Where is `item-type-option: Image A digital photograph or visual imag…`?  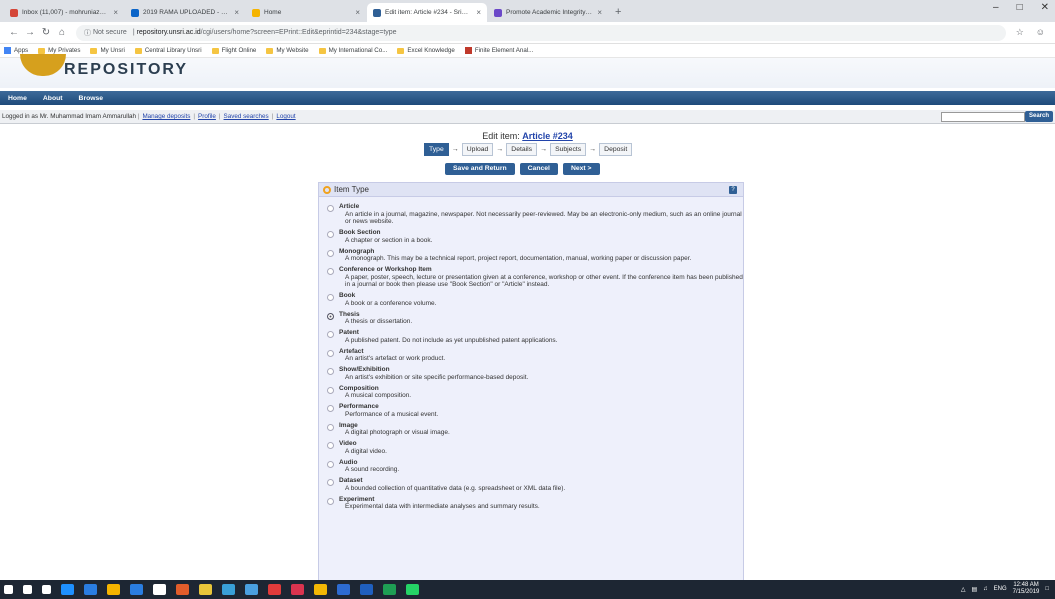 item-type-option: Image A digital photograph or visual imag… is located at coordinates (535, 429).